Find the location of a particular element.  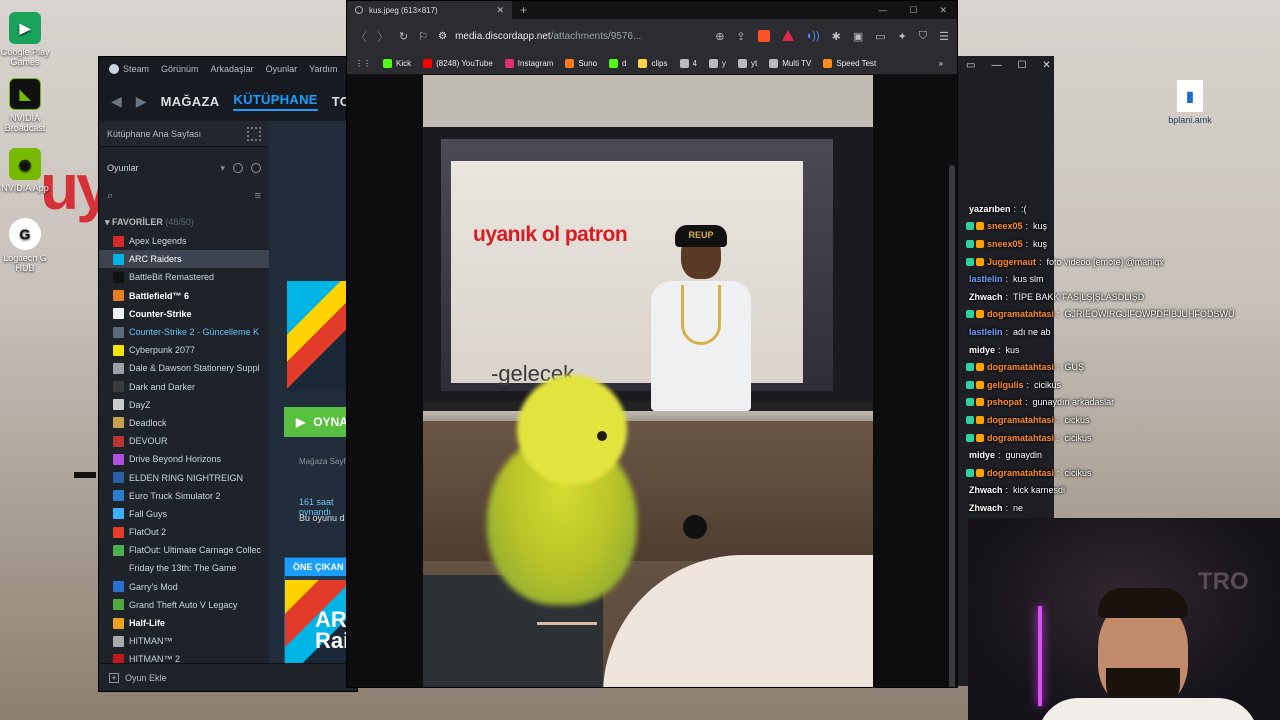

add-game-button: + Oyun Ekle is located at coordinates (228, 677).